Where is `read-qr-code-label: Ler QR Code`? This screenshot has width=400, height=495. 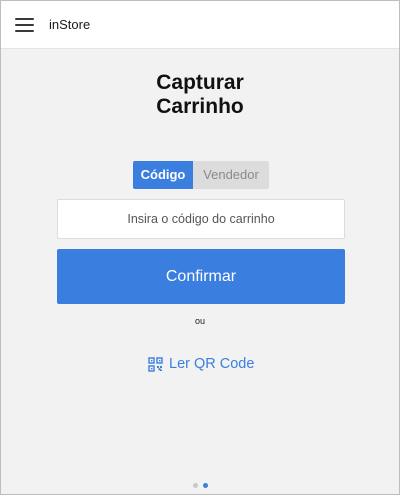 read-qr-code-label: Ler QR Code is located at coordinates (212, 364).